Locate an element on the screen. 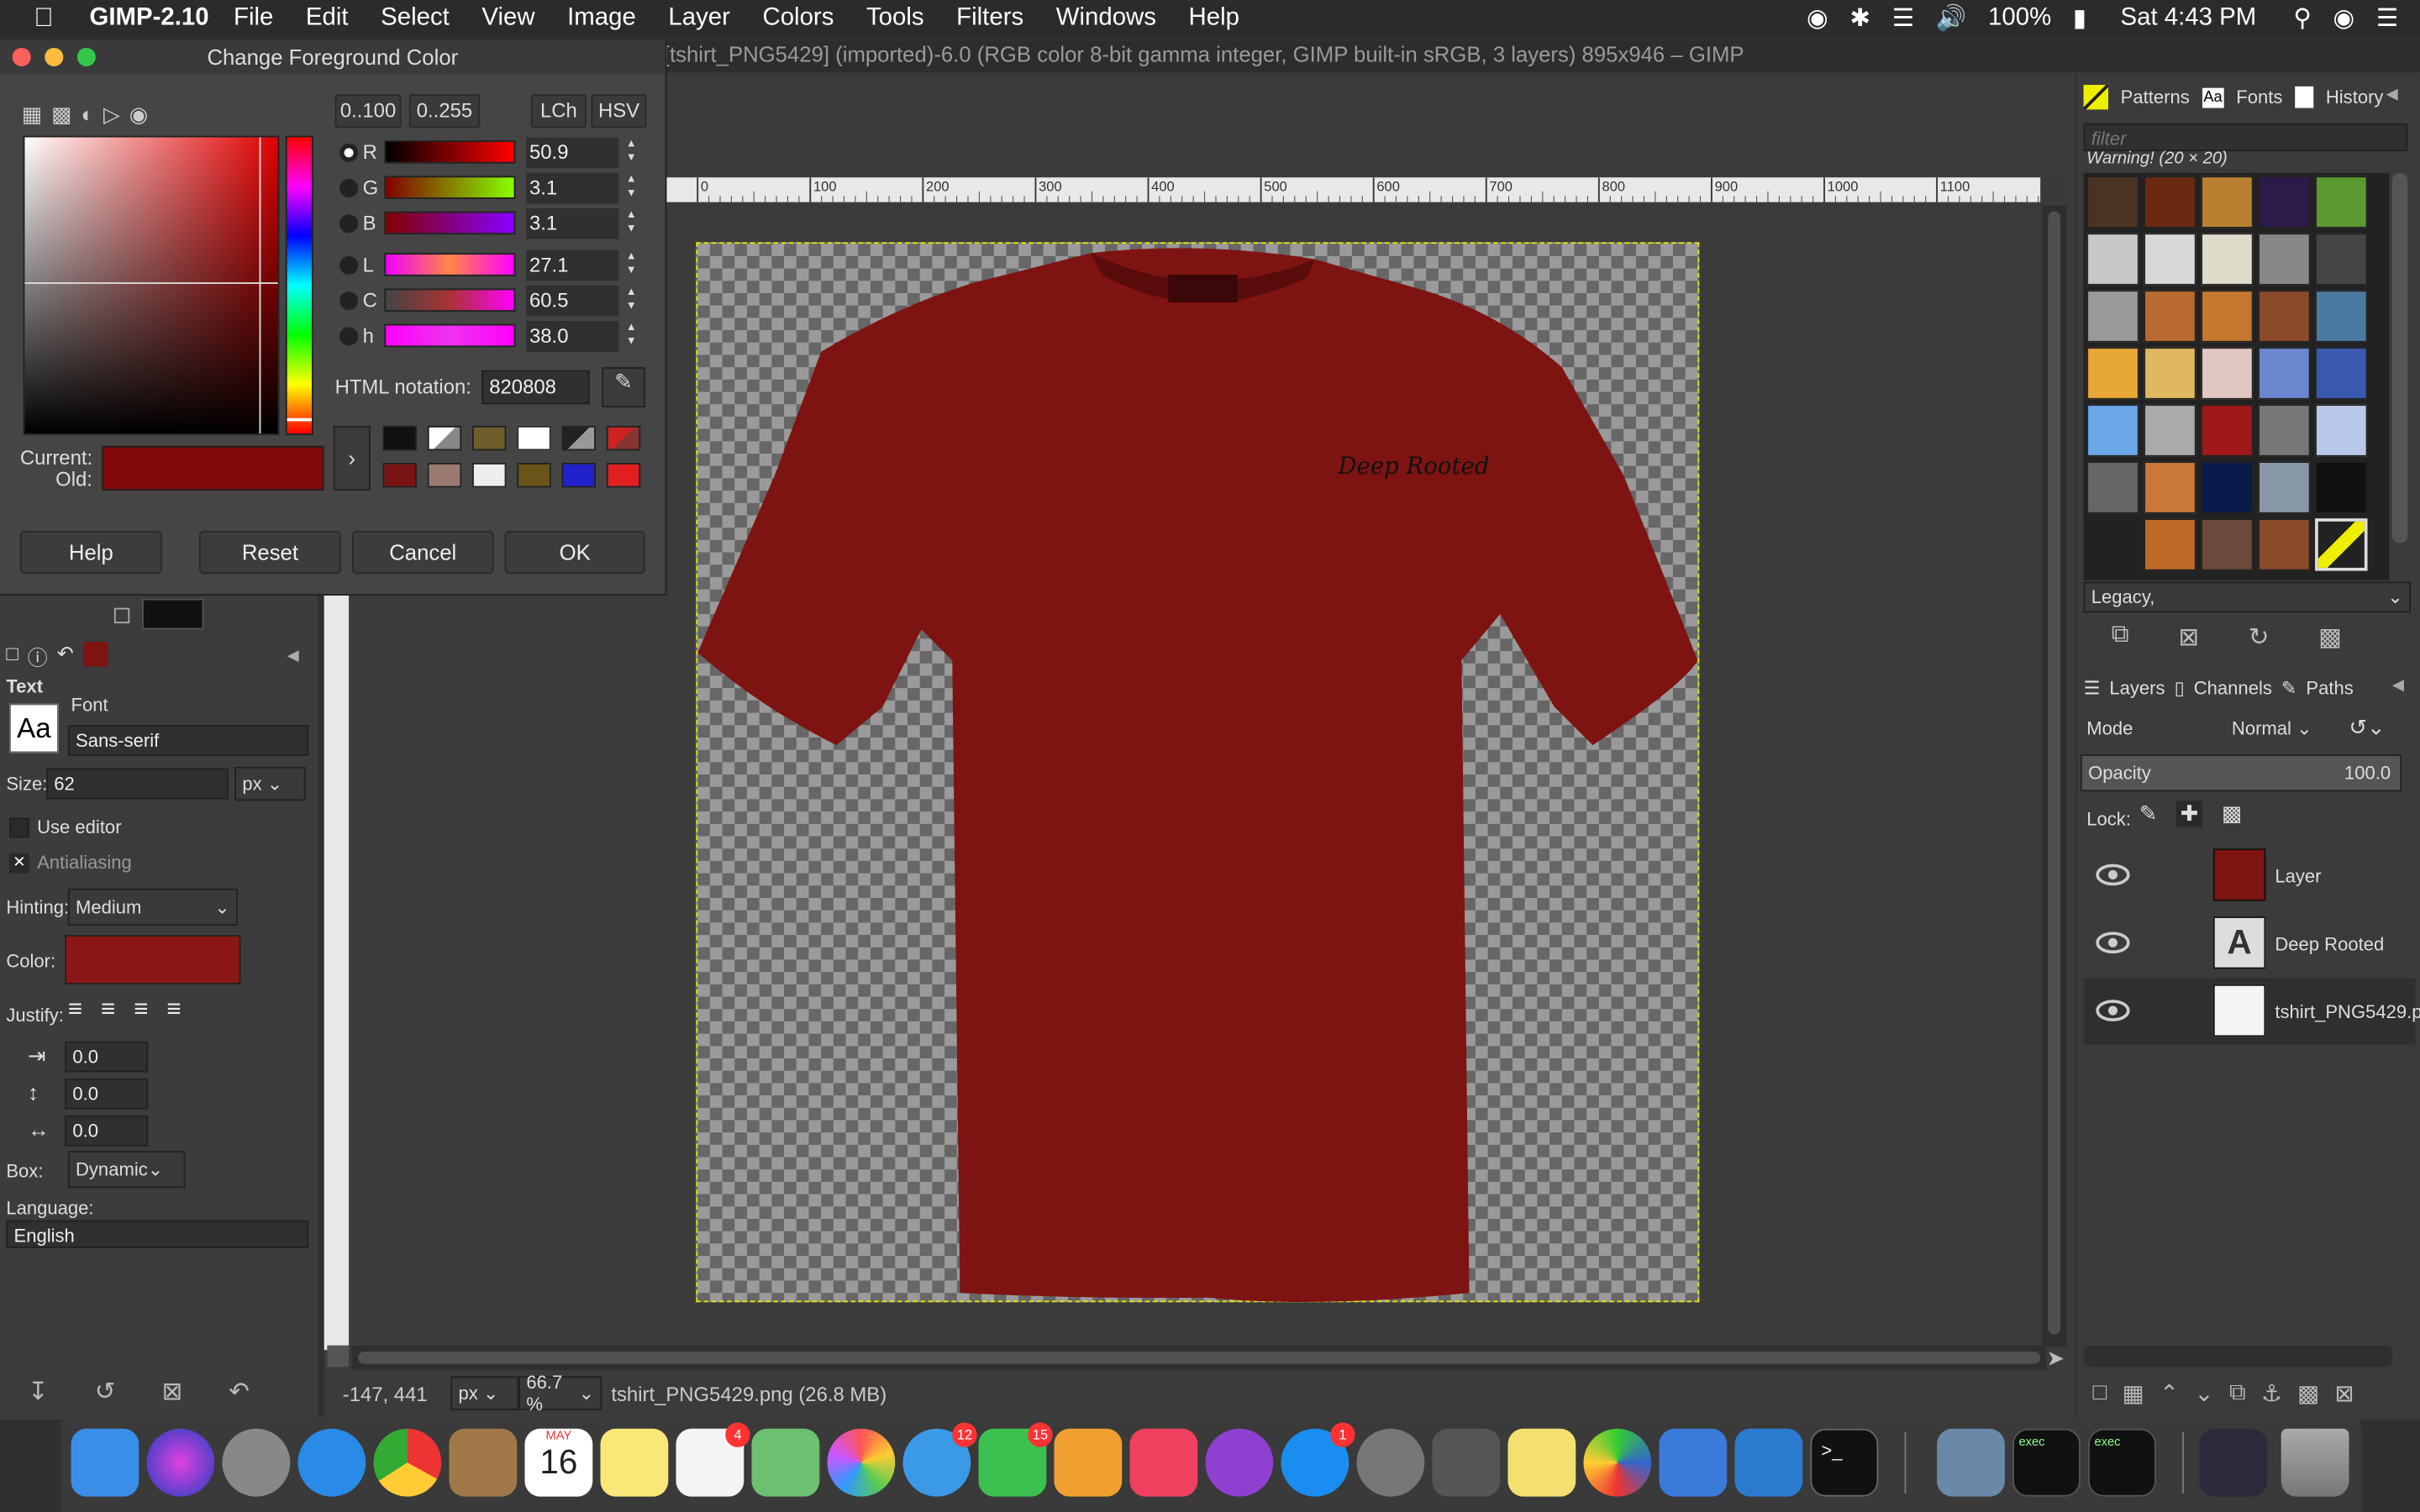 Image resolution: width=2420 pixels, height=1512 pixels. justify-center-icon: ≡ is located at coordinates (150, 1010).